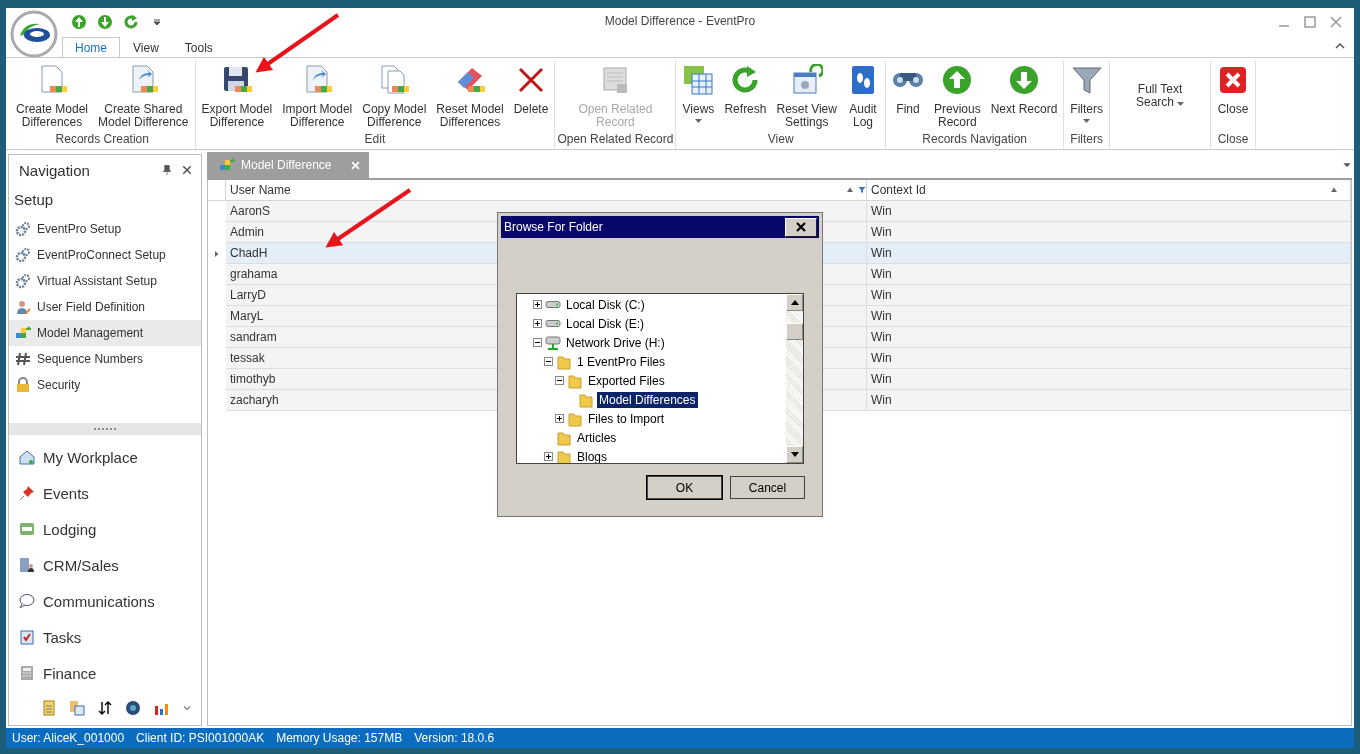  What do you see at coordinates (157, 22) in the screenshot?
I see `caret-icon` at bounding box center [157, 22].